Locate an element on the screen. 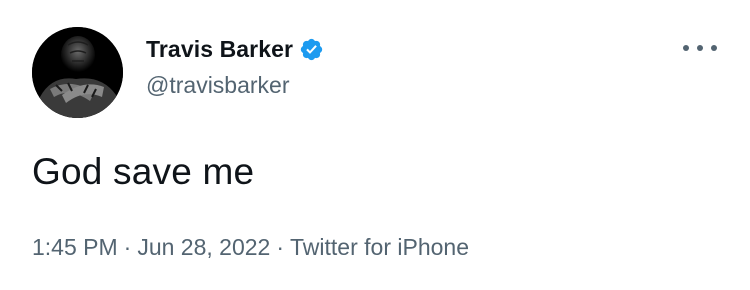  tweet-metadata: 1:45 PM · Jun 28, 2022 · Twitter for iPhone is located at coordinates (250, 247).